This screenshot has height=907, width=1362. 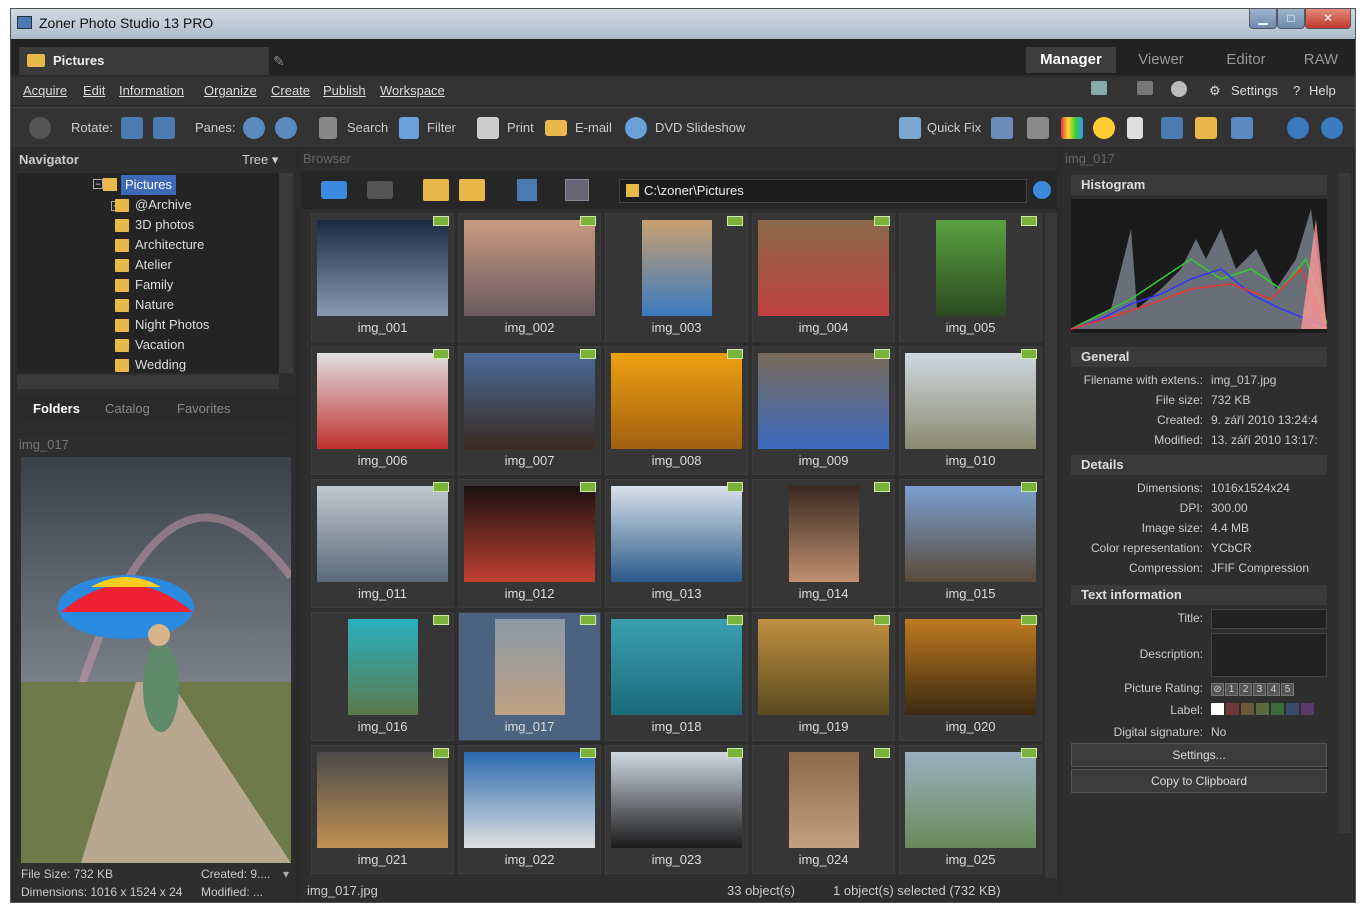 I want to click on pencil-icon: ✎, so click(x=279, y=61).